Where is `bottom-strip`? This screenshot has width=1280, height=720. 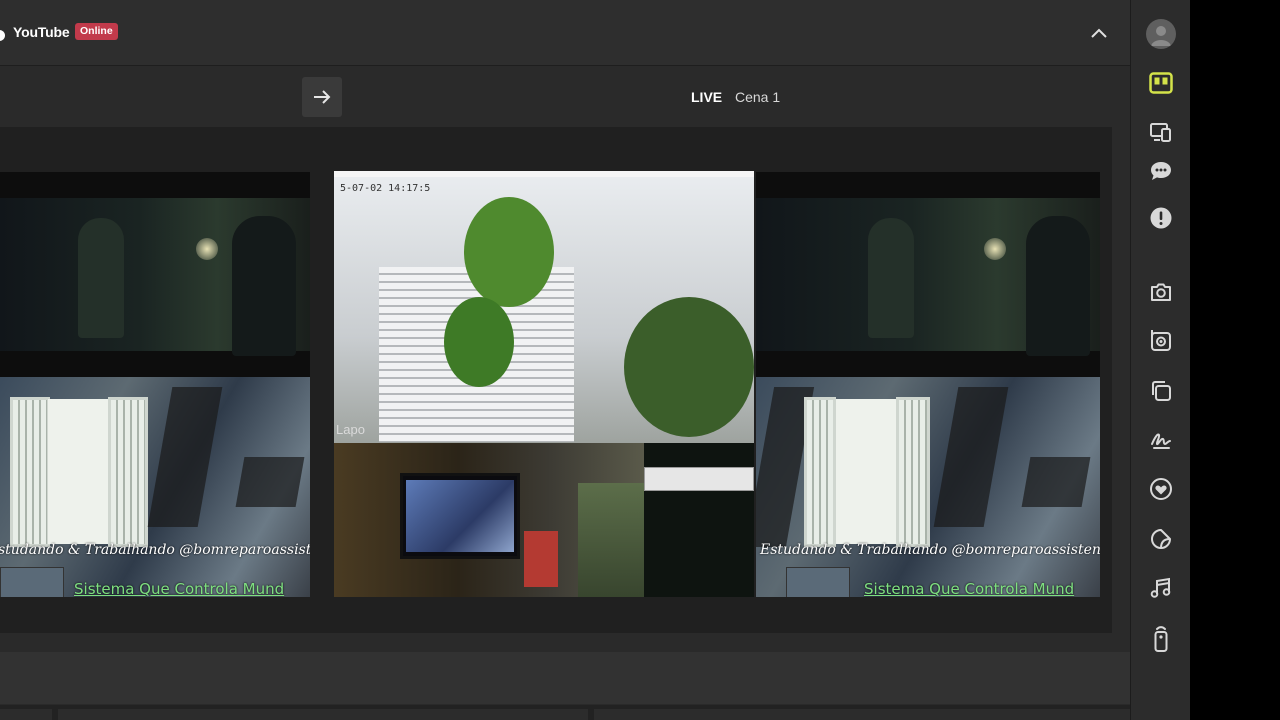
bottom-strip is located at coordinates (565, 712).